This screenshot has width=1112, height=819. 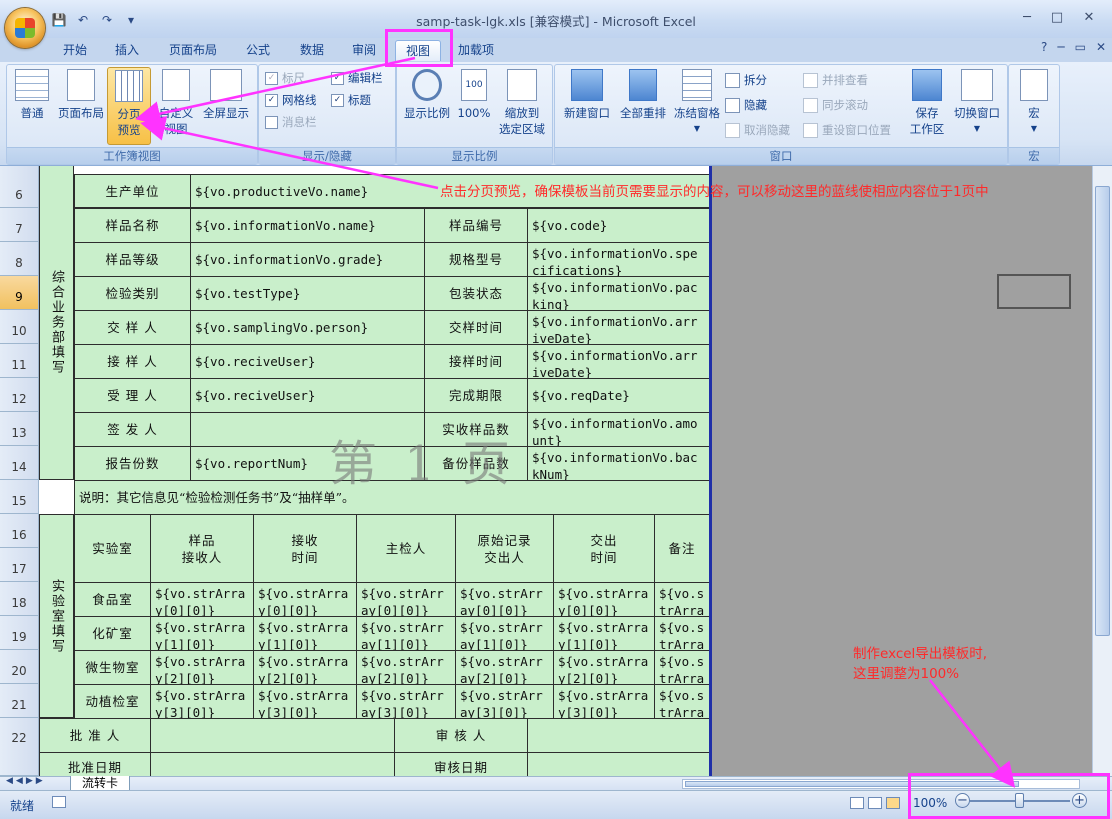 What do you see at coordinates (19, 463) in the screenshot?
I see `row-header-14: 14` at bounding box center [19, 463].